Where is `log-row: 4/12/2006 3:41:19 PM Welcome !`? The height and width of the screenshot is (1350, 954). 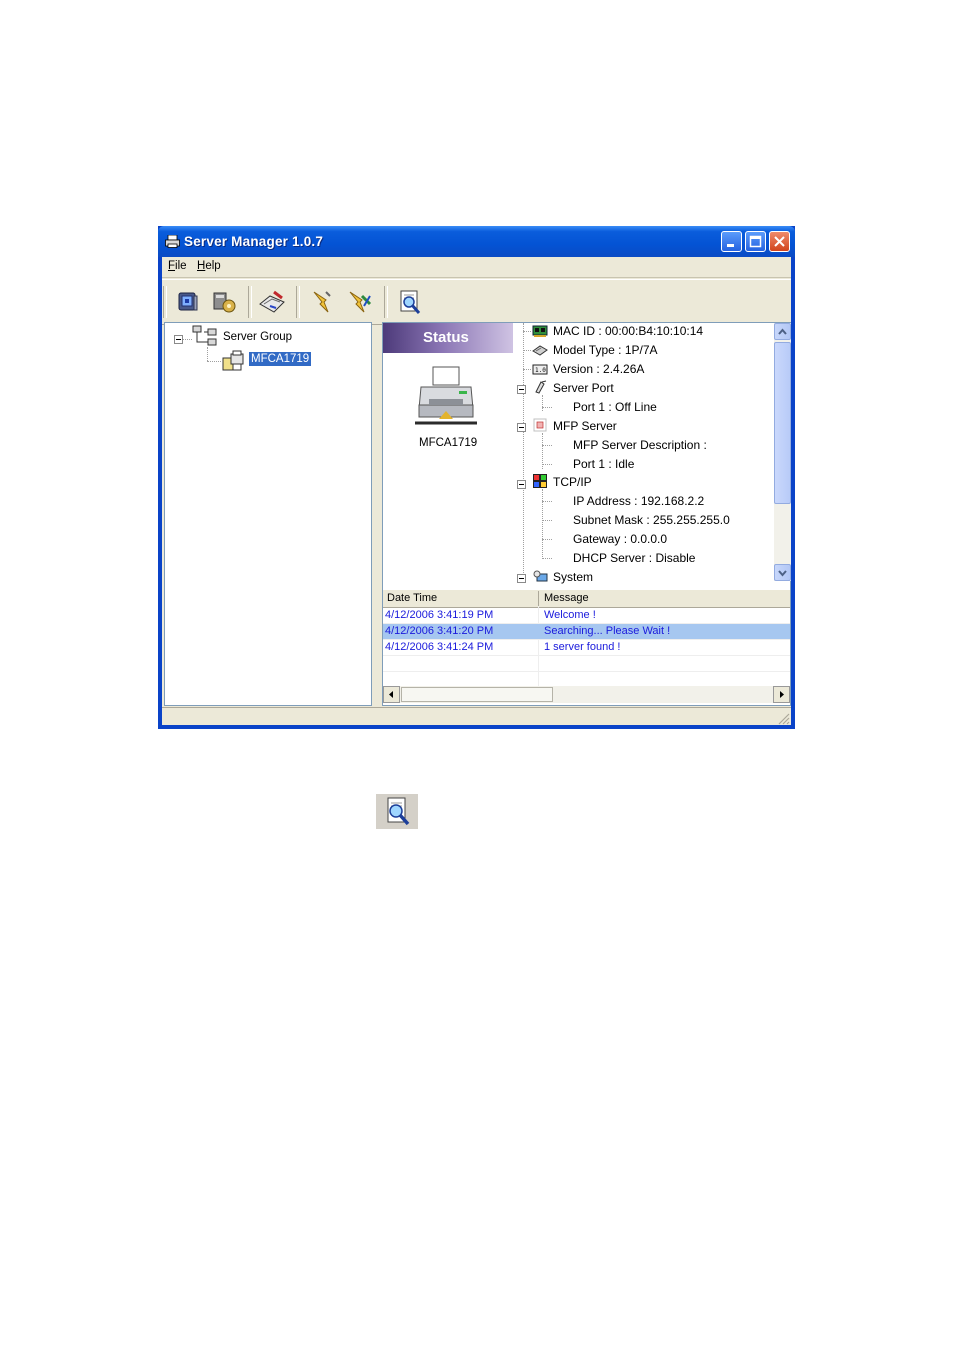 log-row: 4/12/2006 3:41:19 PM Welcome ! is located at coordinates (586, 616).